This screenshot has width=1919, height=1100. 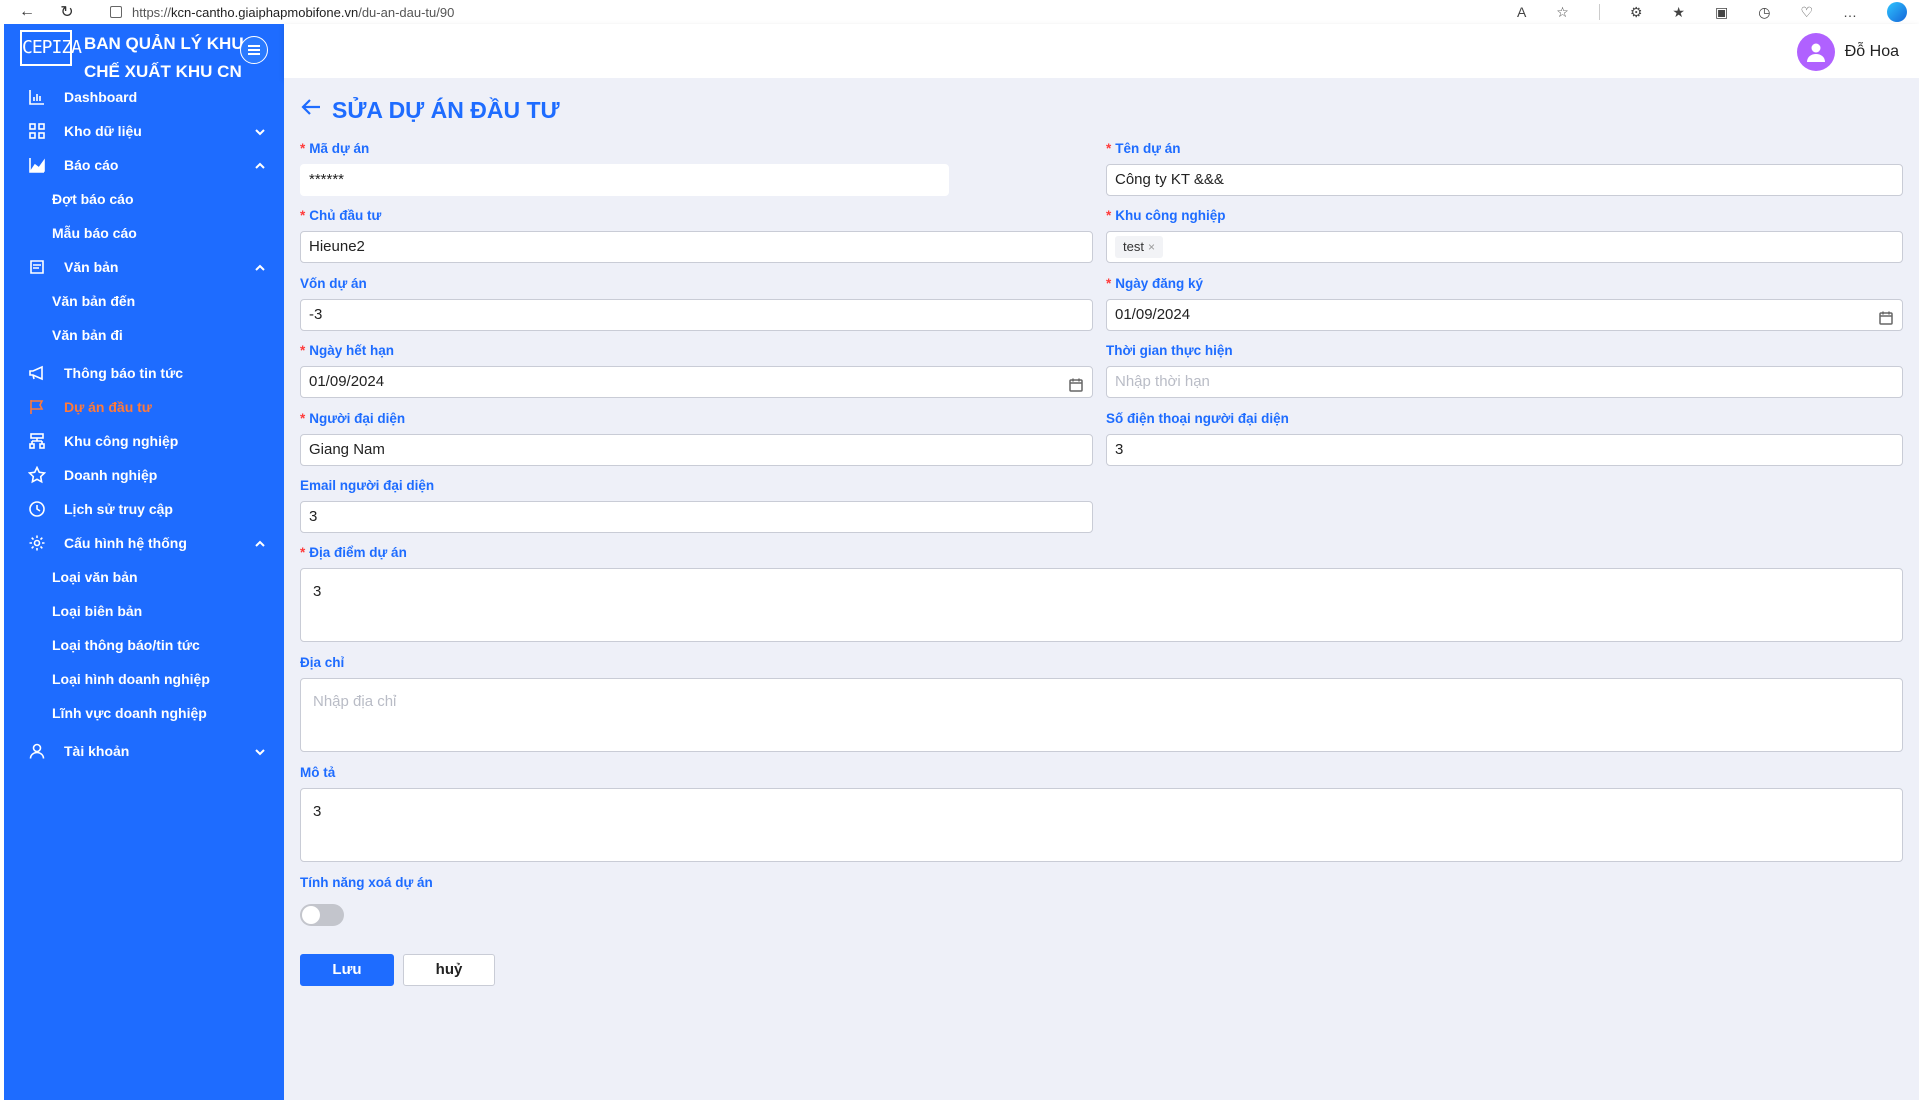 I want to click on favorite-star-icon: ☆, so click(x=1562, y=12).